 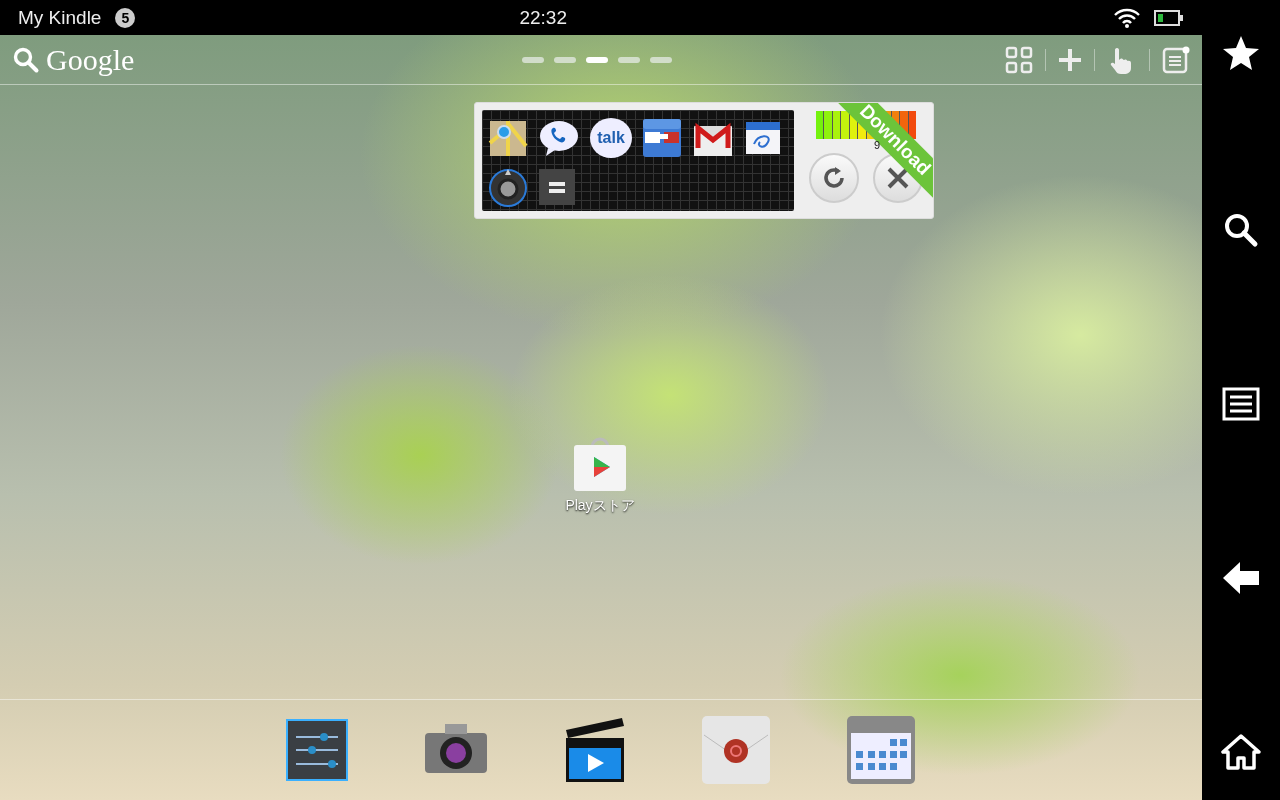 I want to click on envelope-seal-icon, so click(x=736, y=750).